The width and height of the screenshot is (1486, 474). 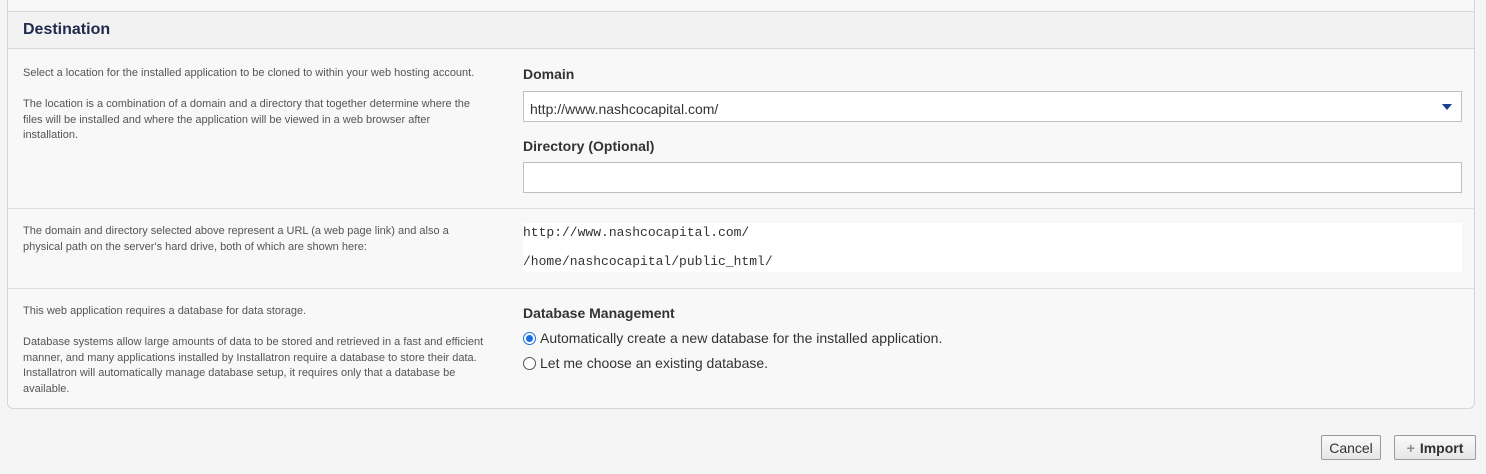 What do you see at coordinates (741, 30) in the screenshot?
I see `panel-header: Destination` at bounding box center [741, 30].